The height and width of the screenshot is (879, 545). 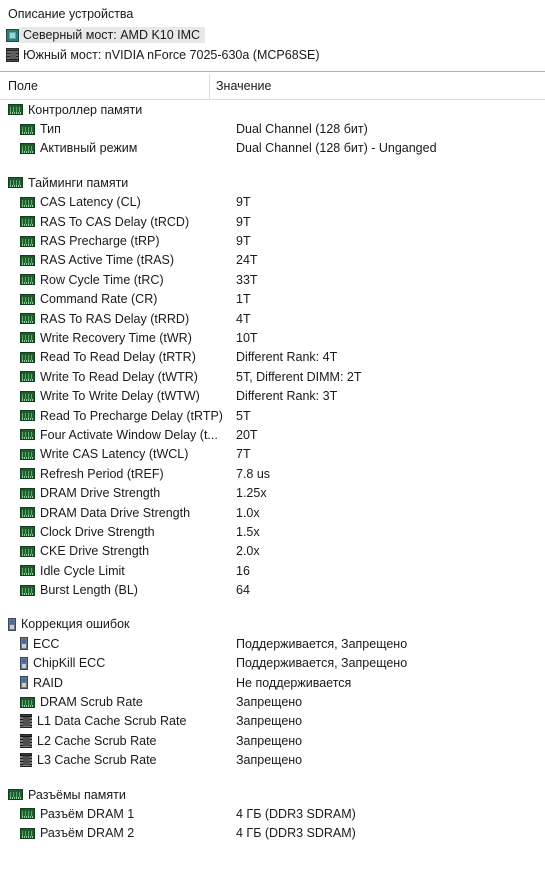 What do you see at coordinates (272, 128) in the screenshot?
I see `table-row: Тип Dual Channel (128 бит)` at bounding box center [272, 128].